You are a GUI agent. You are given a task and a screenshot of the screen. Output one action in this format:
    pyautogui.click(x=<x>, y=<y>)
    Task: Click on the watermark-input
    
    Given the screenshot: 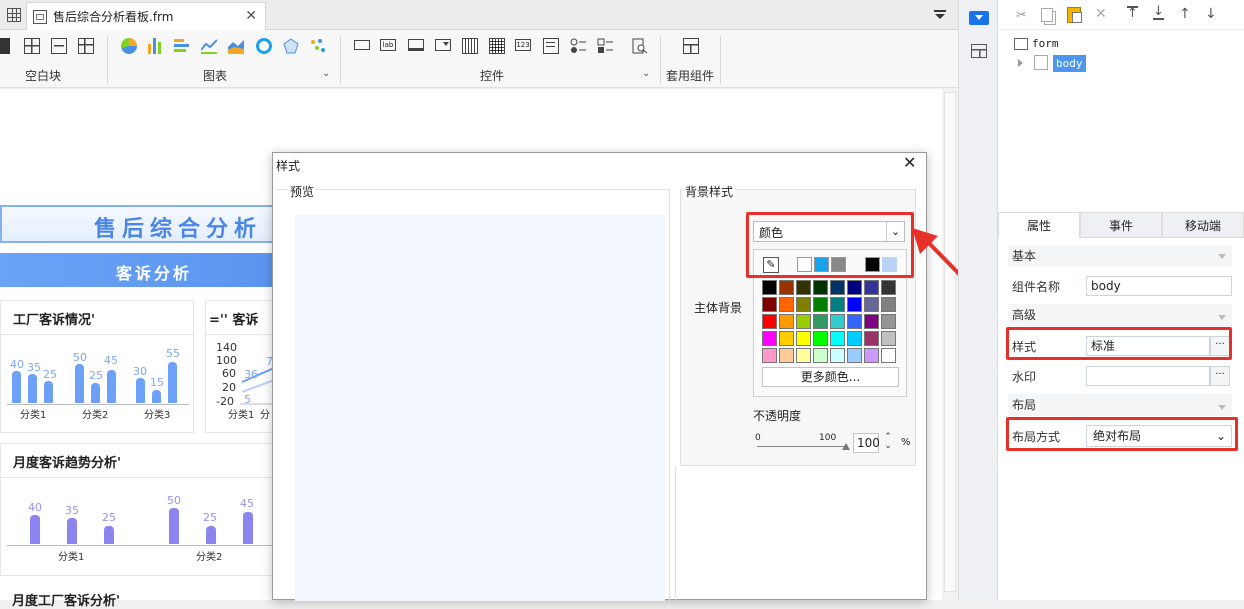 What is the action you would take?
    pyautogui.click(x=1148, y=376)
    